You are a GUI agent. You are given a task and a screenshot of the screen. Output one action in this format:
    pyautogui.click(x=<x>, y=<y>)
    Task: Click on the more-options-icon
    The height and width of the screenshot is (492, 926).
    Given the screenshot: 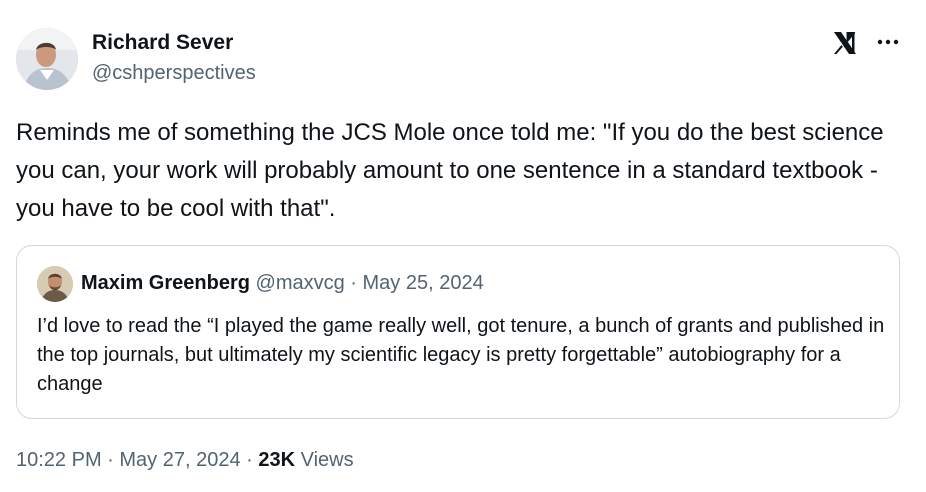 What is the action you would take?
    pyautogui.click(x=888, y=42)
    